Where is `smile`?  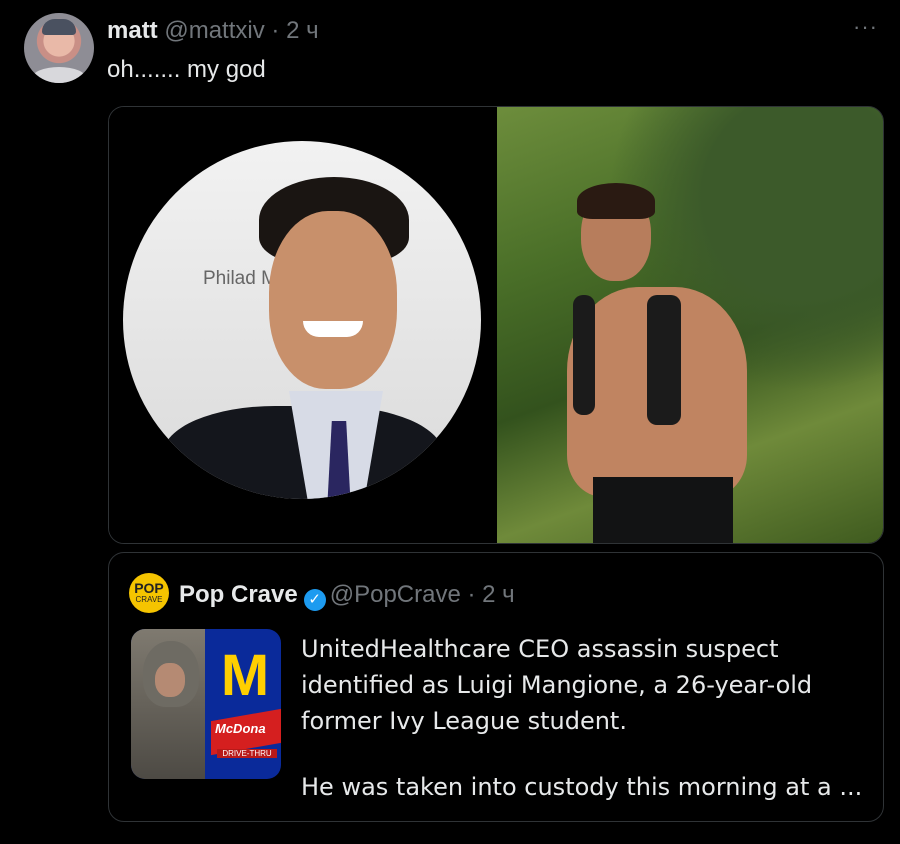 smile is located at coordinates (333, 329).